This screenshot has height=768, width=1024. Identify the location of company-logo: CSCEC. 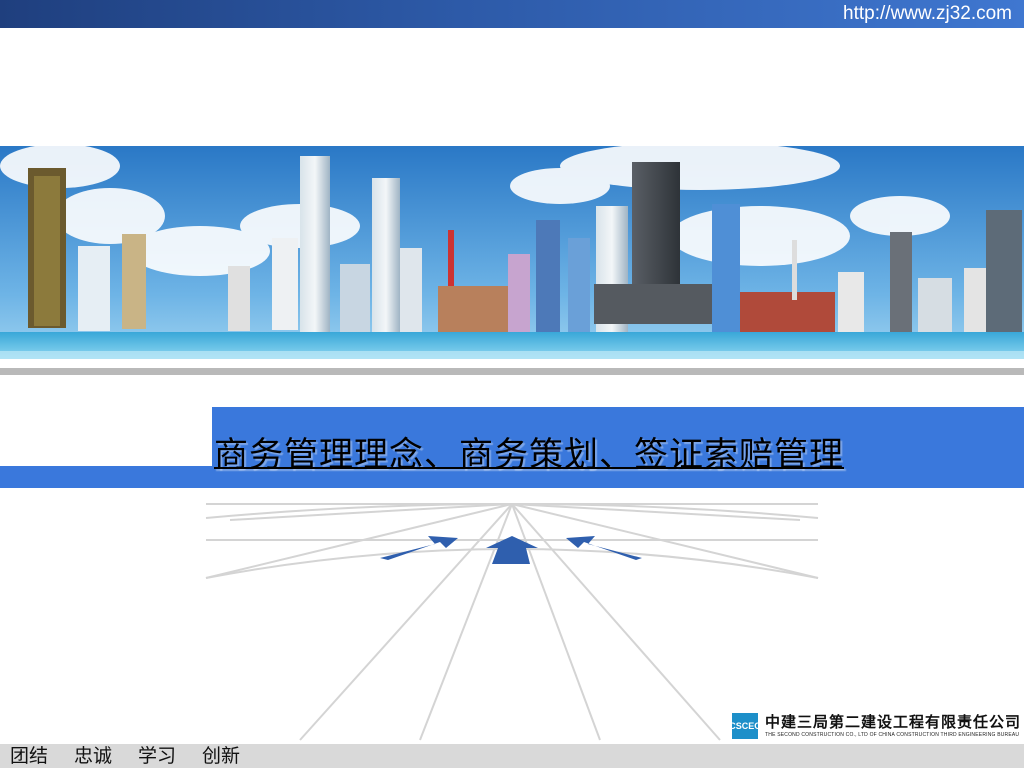
(745, 726).